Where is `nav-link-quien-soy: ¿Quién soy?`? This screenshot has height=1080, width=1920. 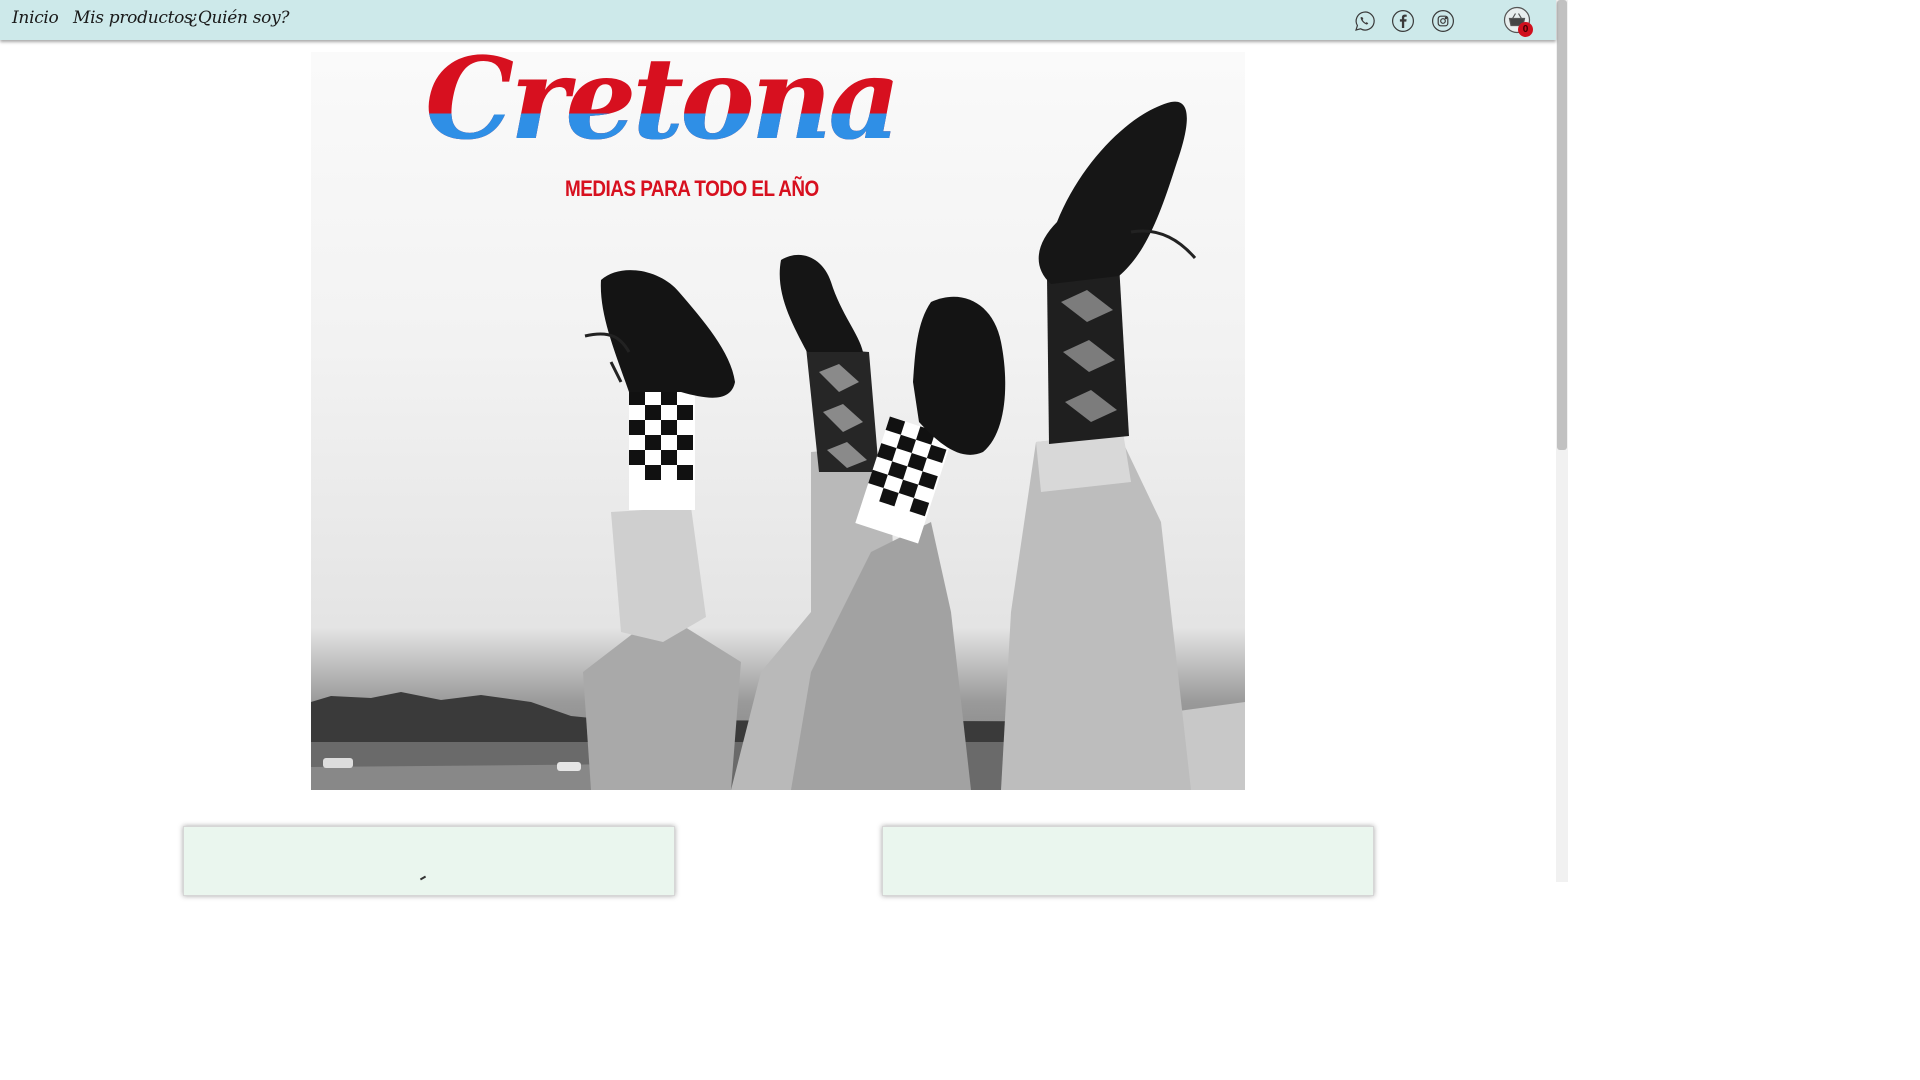
nav-link-quien-soy: ¿Quién soy? is located at coordinates (239, 18).